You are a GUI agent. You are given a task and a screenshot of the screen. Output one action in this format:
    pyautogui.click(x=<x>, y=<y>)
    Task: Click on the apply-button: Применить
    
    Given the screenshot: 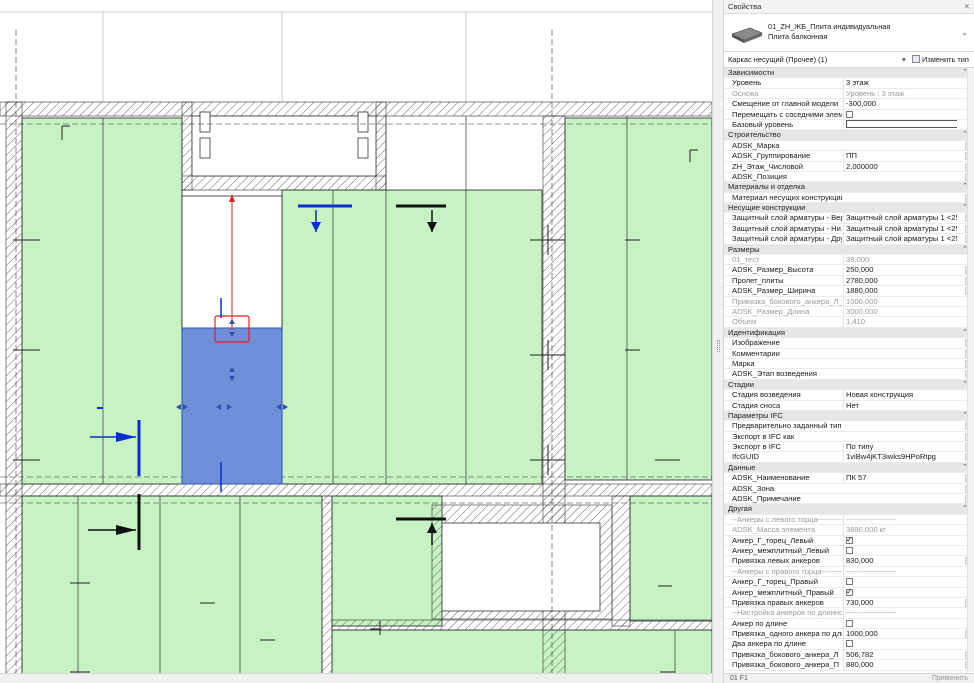 What is the action you would take?
    pyautogui.click(x=950, y=678)
    